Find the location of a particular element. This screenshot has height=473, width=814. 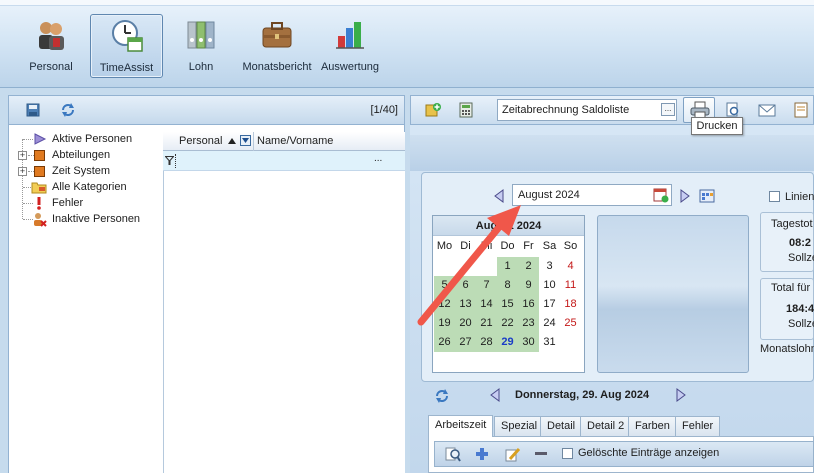

calendar-day: 6 is located at coordinates (465, 285).